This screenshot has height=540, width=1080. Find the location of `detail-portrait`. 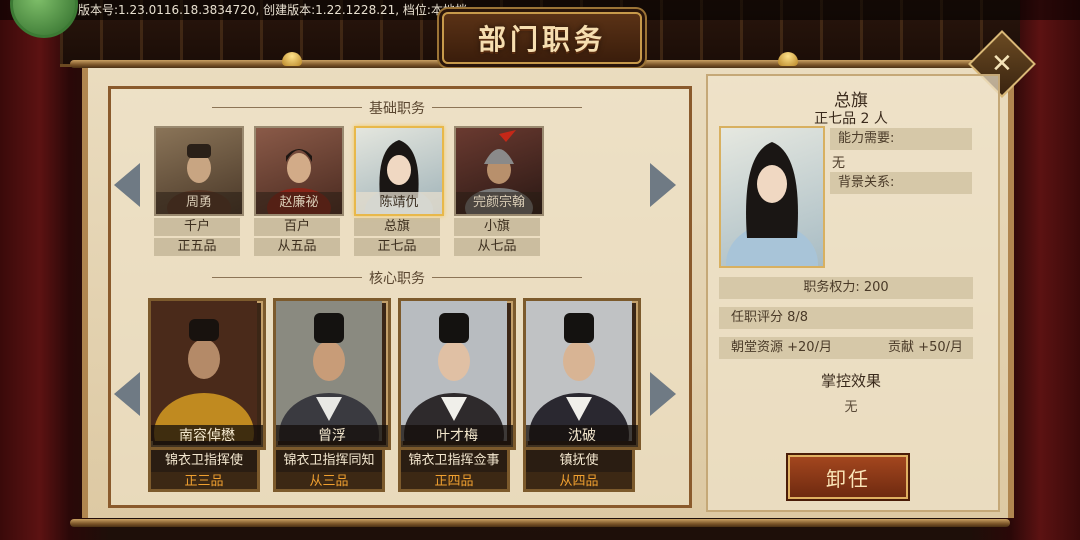

detail-portrait is located at coordinates (772, 197).